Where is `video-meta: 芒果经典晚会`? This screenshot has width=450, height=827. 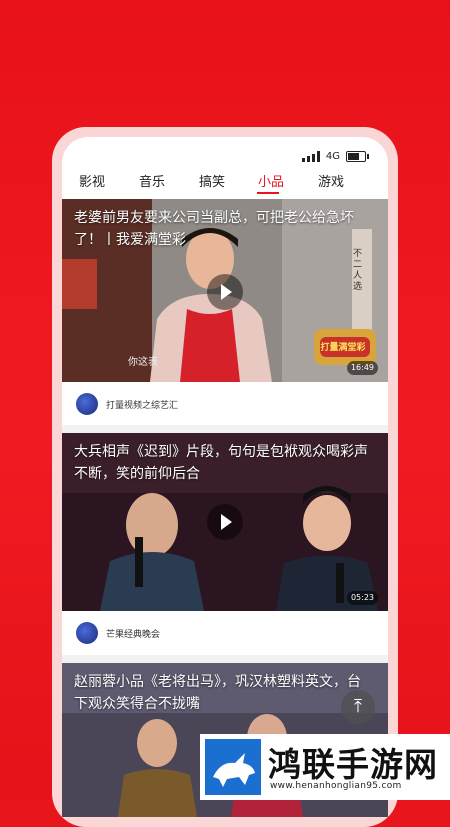 video-meta: 芒果经典晚会 is located at coordinates (225, 633).